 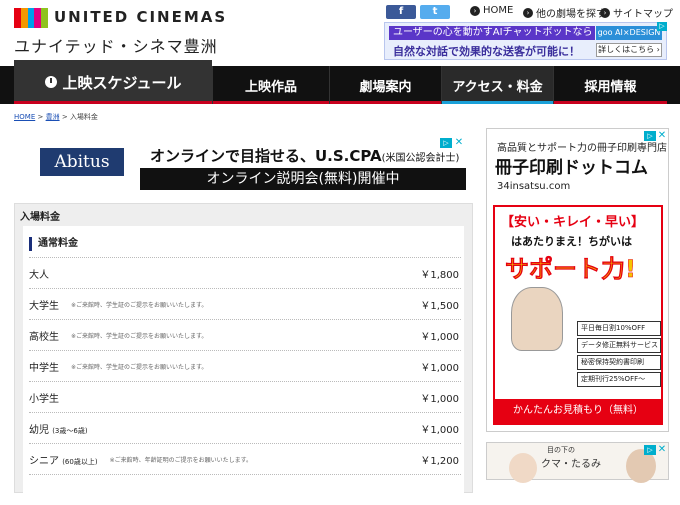 I want to click on ticket-price: ￥1,800, so click(x=439, y=275).